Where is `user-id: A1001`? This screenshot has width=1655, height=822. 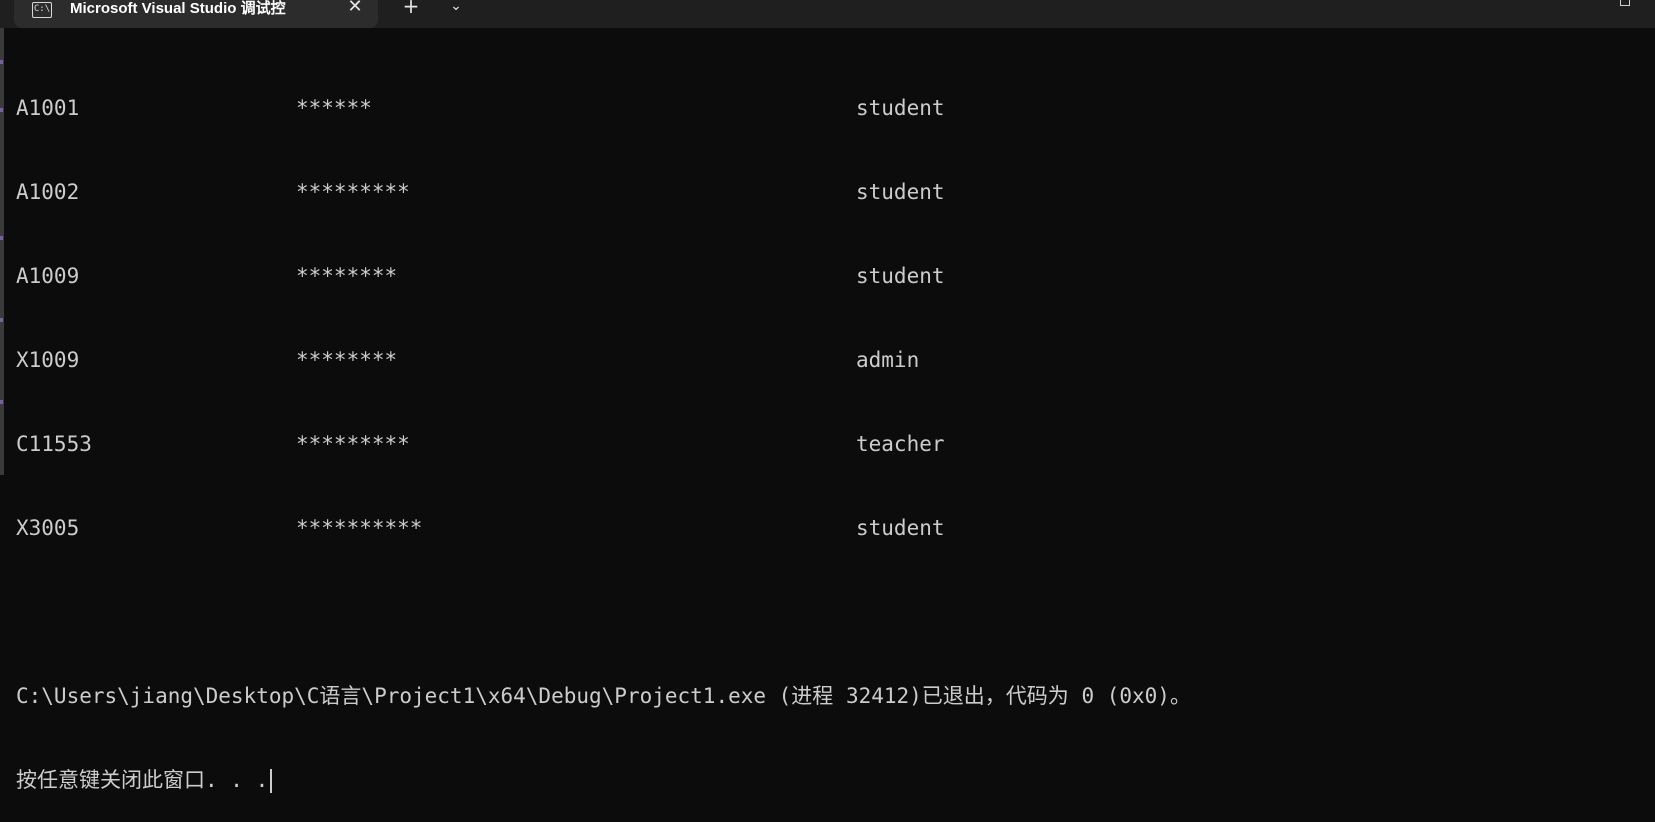 user-id: A1001 is located at coordinates (48, 108).